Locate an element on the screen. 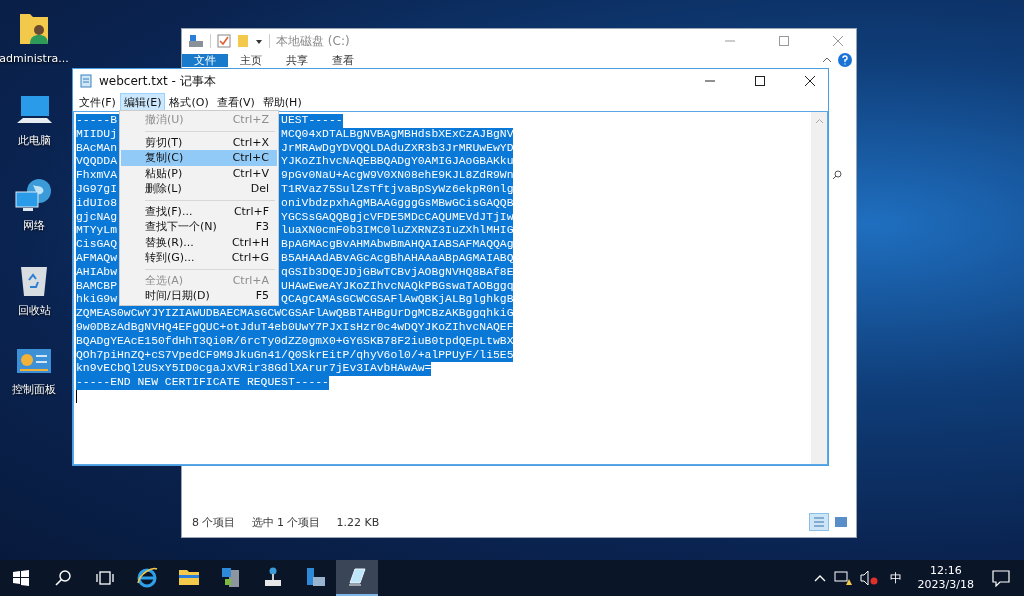 The width and height of the screenshot is (1024, 596). dropdown-icon is located at coordinates (259, 41).